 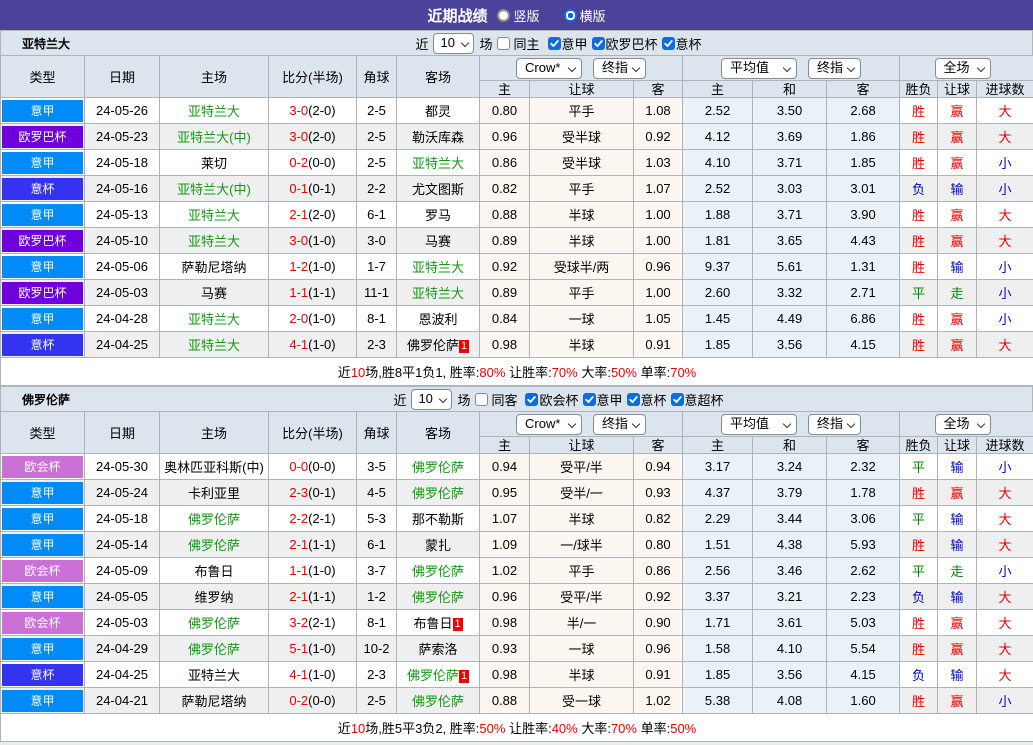 I want to click on corner-cell: 1-2, so click(x=376, y=596).